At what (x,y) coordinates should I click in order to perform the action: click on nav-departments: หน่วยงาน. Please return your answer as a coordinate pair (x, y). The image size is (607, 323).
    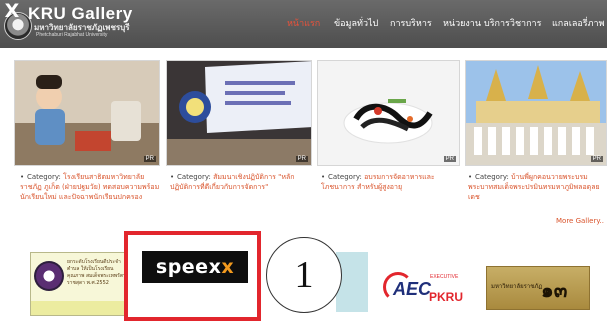
    Looking at the image, I should click on (462, 23).